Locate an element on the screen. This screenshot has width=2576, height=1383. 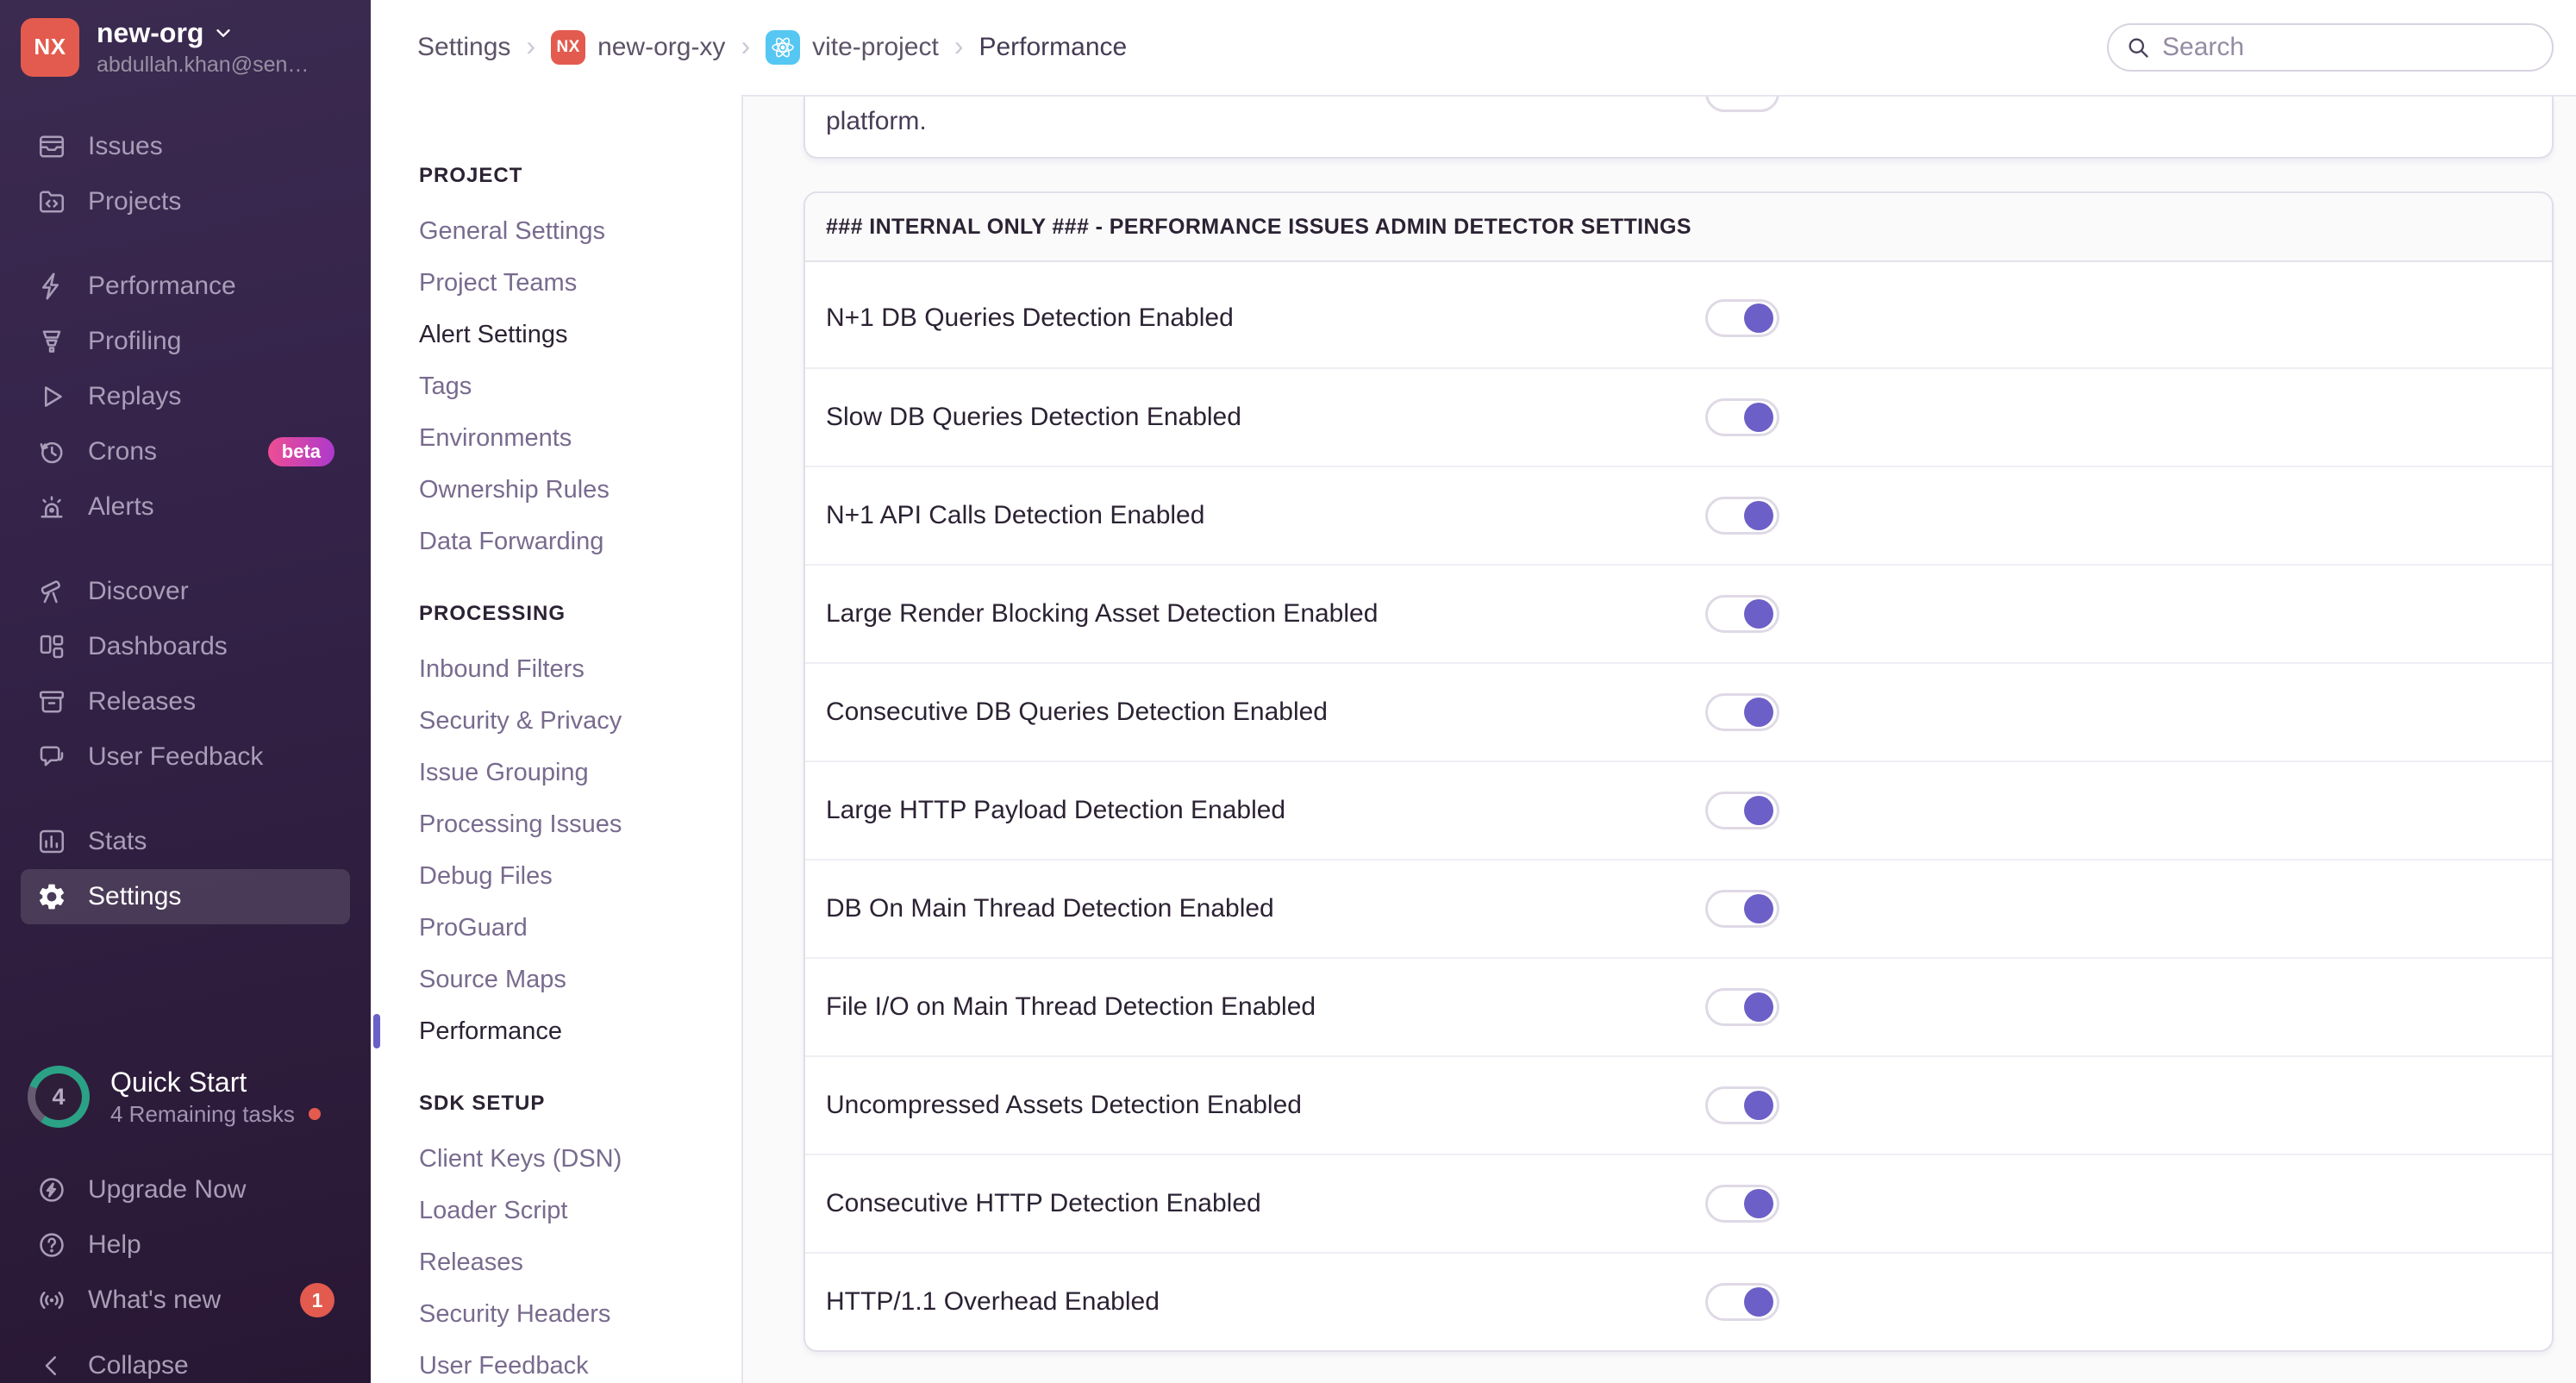
settings-nav-inbound-filters: Inbound Filters is located at coordinates (570, 669).